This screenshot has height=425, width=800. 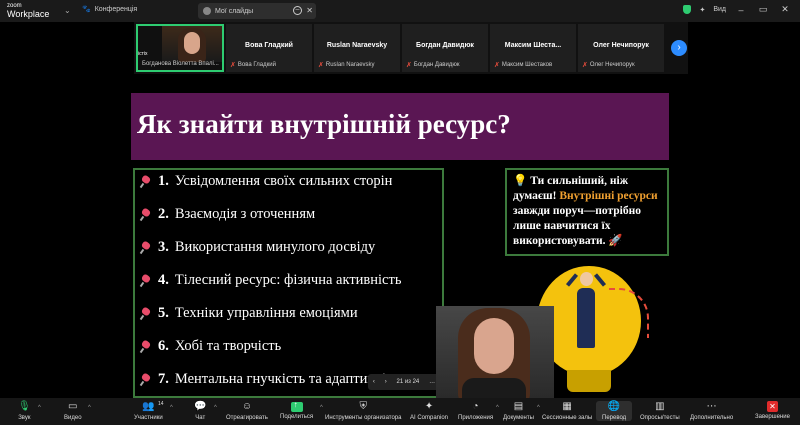 I want to click on share-indicator: Мої слайды – ✕, so click(x=257, y=11).